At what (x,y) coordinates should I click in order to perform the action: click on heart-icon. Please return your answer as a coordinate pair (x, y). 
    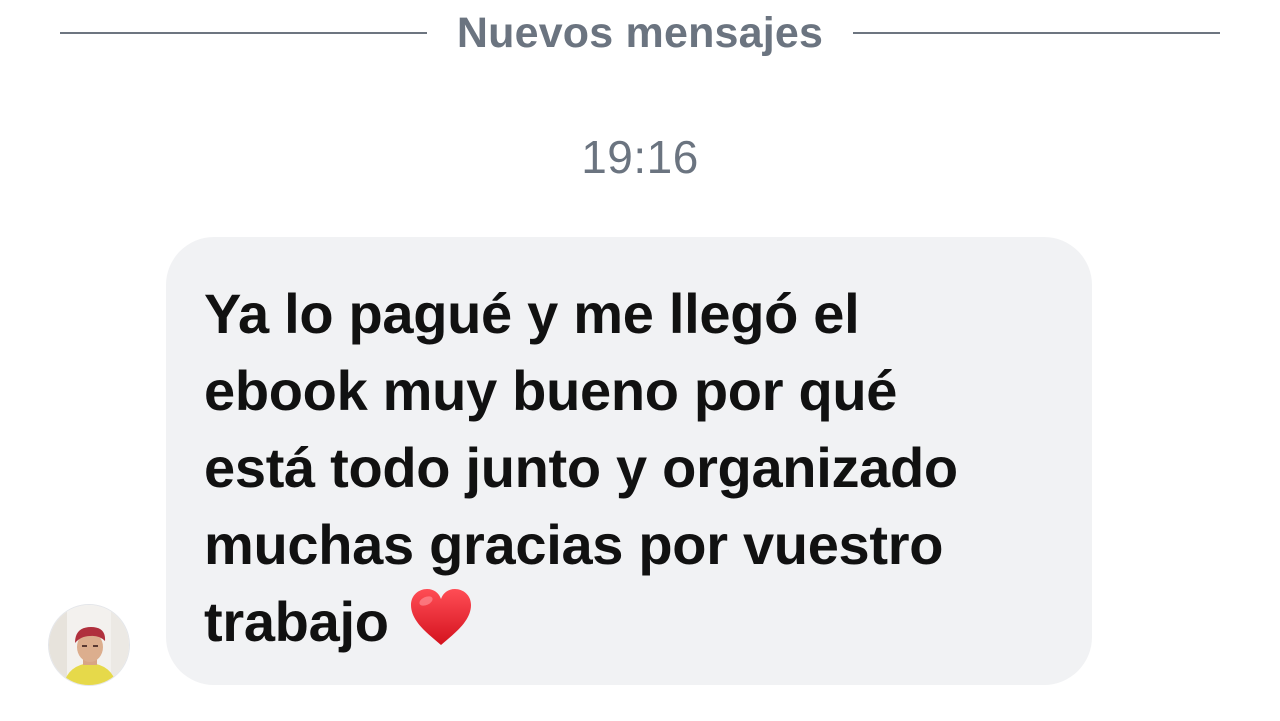
    Looking at the image, I should click on (441, 626).